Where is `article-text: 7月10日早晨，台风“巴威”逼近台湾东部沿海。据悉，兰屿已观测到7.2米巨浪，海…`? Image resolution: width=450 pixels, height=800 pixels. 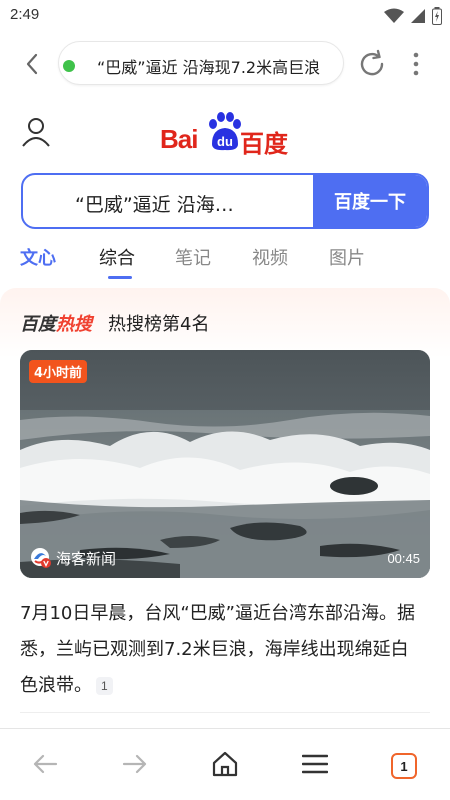
article-text: 7月10日早晨，台风“巴威”逼近台湾东部沿海。据悉，兰屿已观测到7.2米巨浪，海… is located at coordinates (218, 649).